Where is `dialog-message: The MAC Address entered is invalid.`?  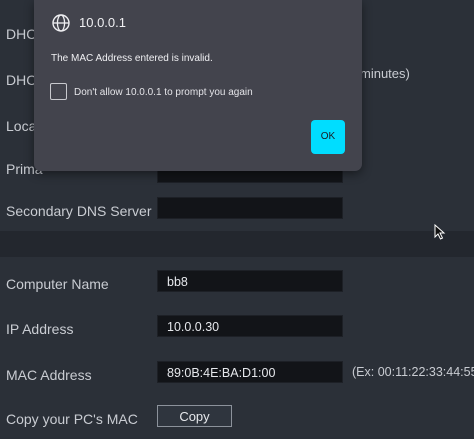 dialog-message: The MAC Address entered is invalid. is located at coordinates (132, 58).